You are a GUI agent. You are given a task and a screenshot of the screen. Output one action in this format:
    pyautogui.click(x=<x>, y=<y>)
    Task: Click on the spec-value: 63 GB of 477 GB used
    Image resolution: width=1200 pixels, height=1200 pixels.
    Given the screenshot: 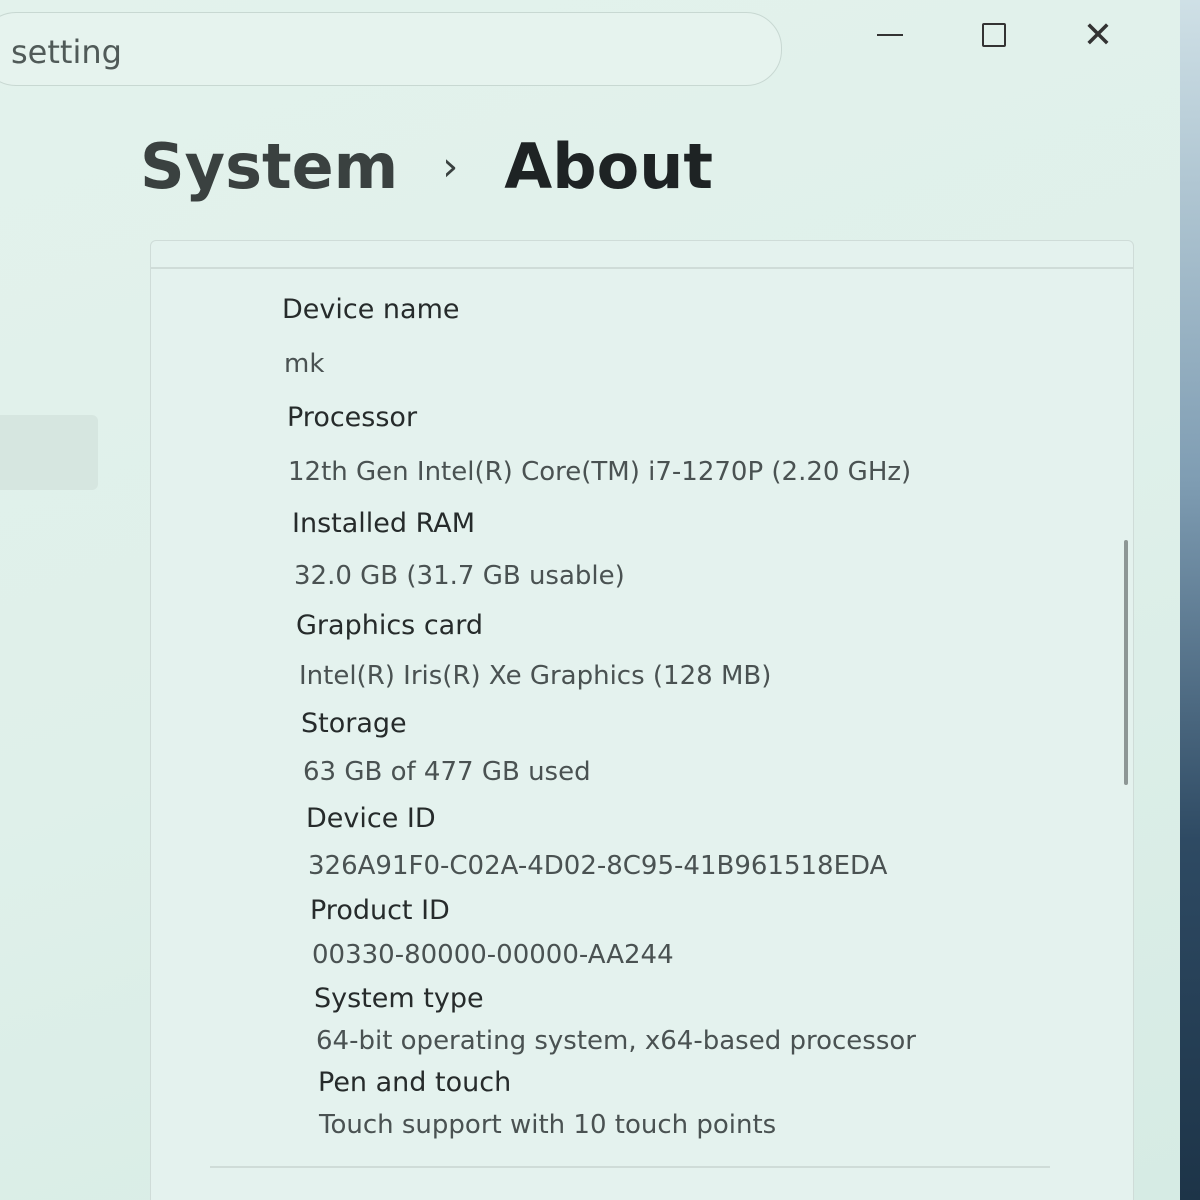 What is the action you would take?
    pyautogui.click(x=447, y=772)
    